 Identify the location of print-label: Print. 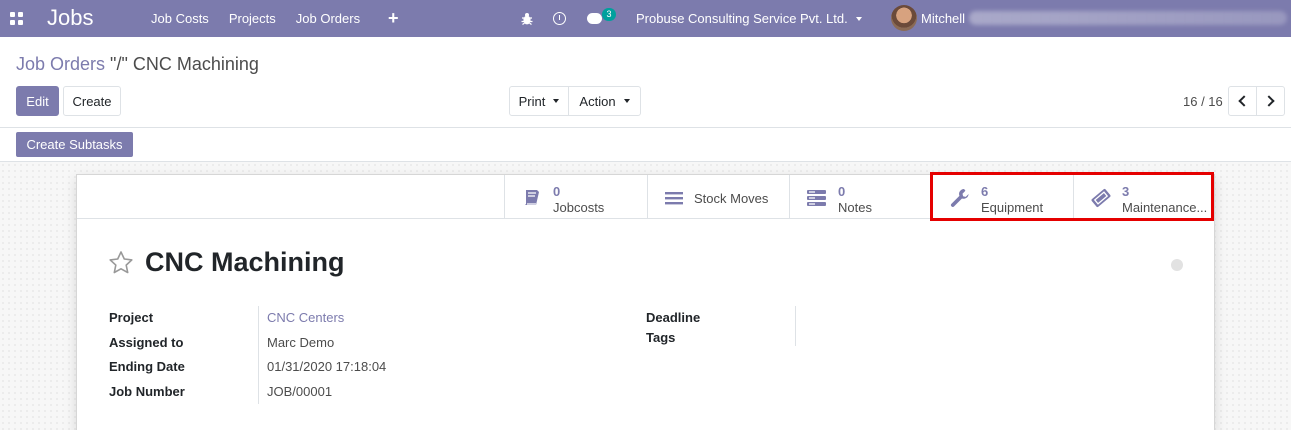
(532, 101).